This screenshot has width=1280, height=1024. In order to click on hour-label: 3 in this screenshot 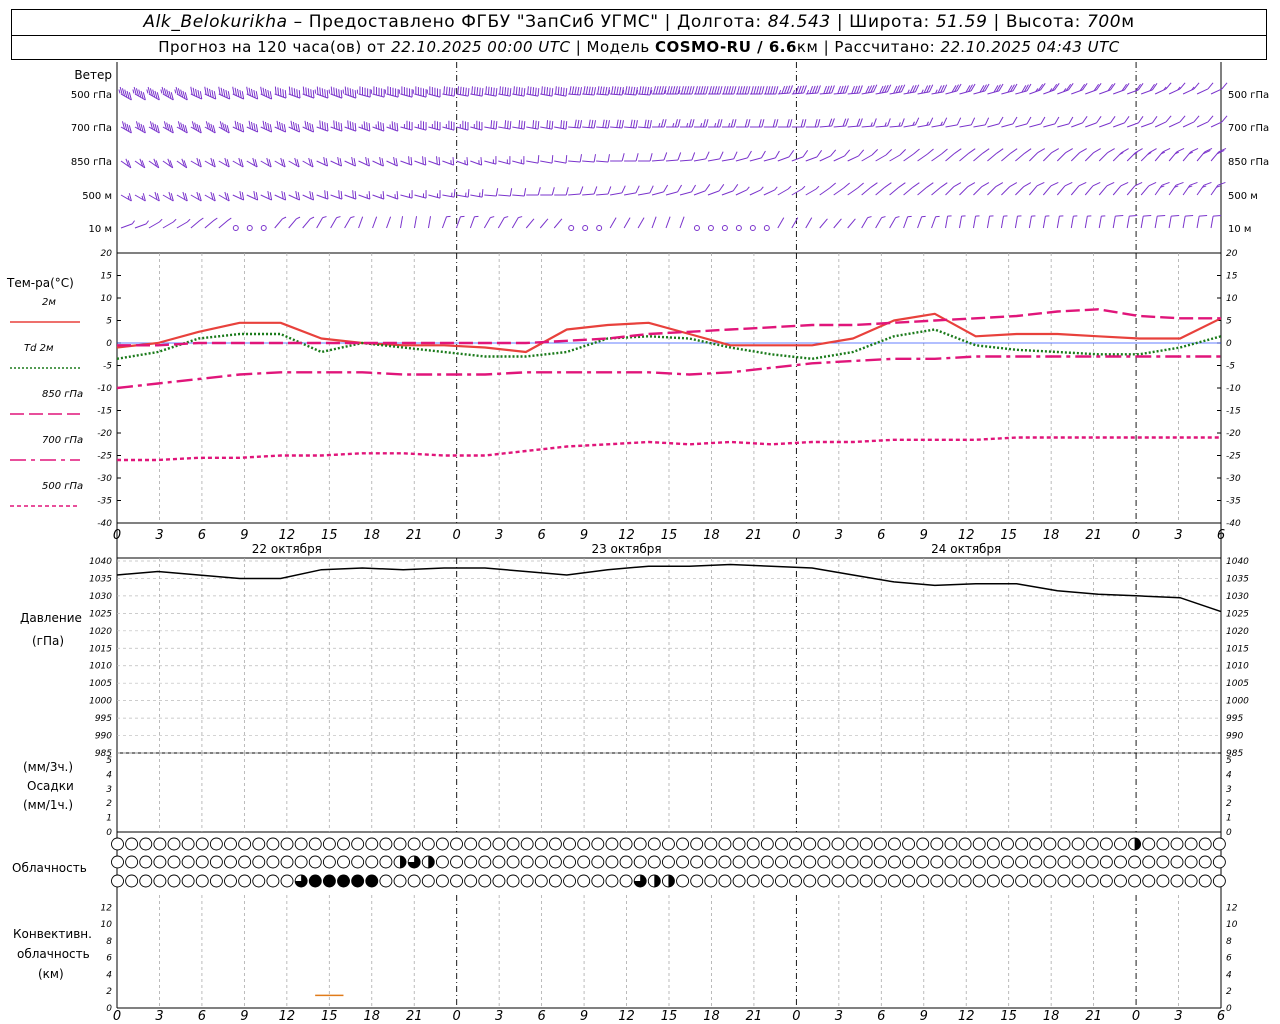, I will do `click(159, 535)`.